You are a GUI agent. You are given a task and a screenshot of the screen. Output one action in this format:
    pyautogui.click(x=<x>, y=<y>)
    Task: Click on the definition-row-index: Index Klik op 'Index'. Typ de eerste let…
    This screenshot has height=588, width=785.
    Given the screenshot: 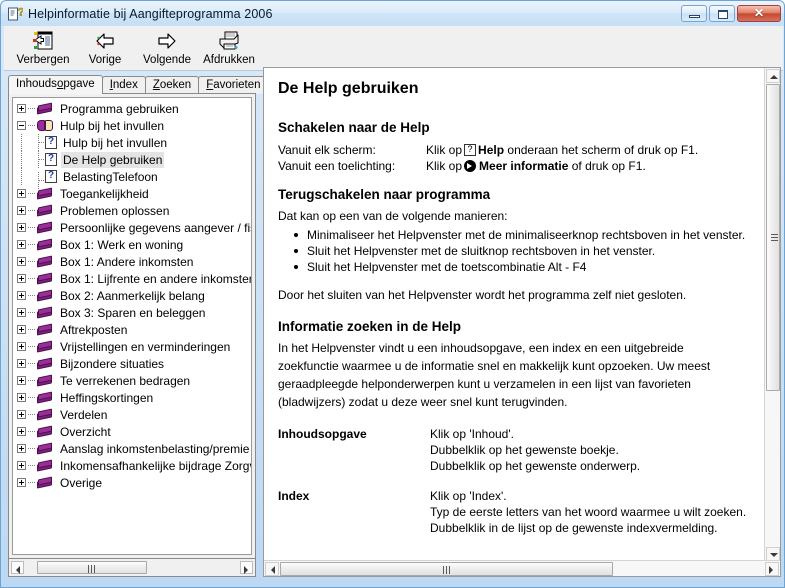 What is the action you would take?
    pyautogui.click(x=515, y=512)
    